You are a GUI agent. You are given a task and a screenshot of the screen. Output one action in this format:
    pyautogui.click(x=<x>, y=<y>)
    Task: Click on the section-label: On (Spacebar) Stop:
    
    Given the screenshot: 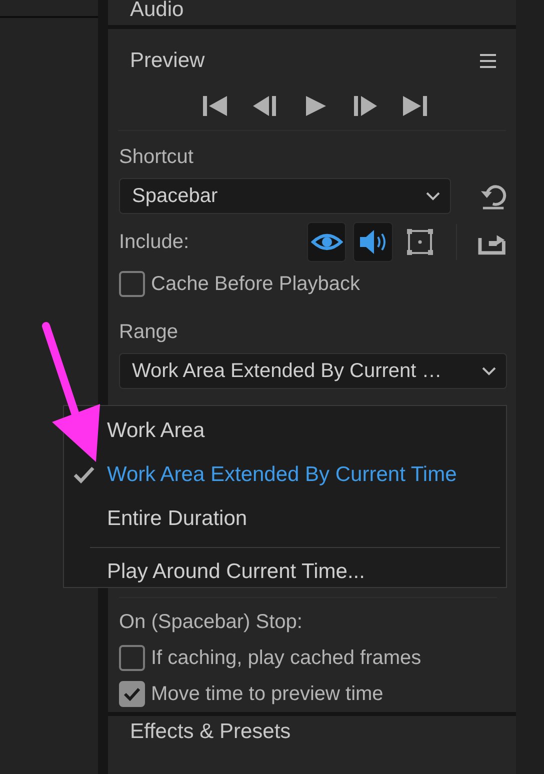 What is the action you would take?
    pyautogui.click(x=211, y=622)
    